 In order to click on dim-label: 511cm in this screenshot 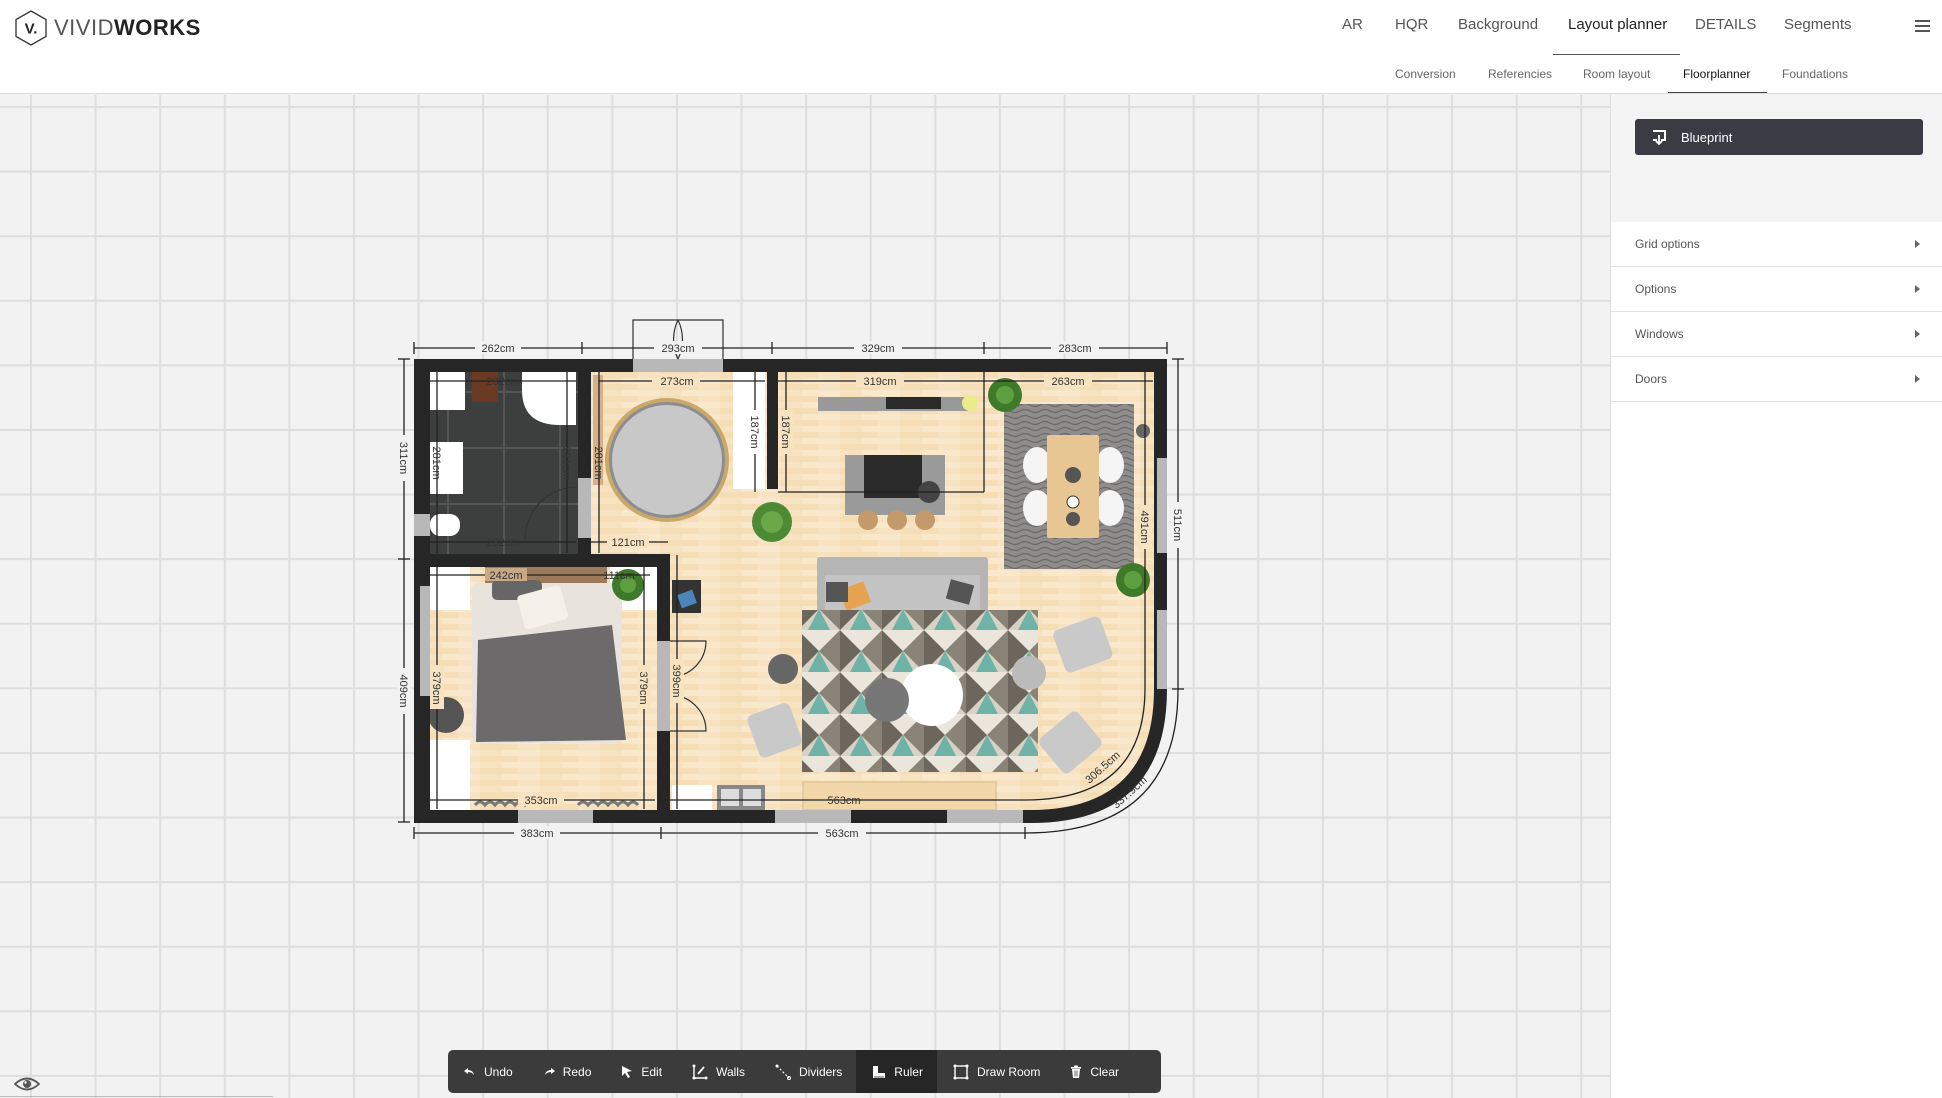, I will do `click(1177, 525)`.